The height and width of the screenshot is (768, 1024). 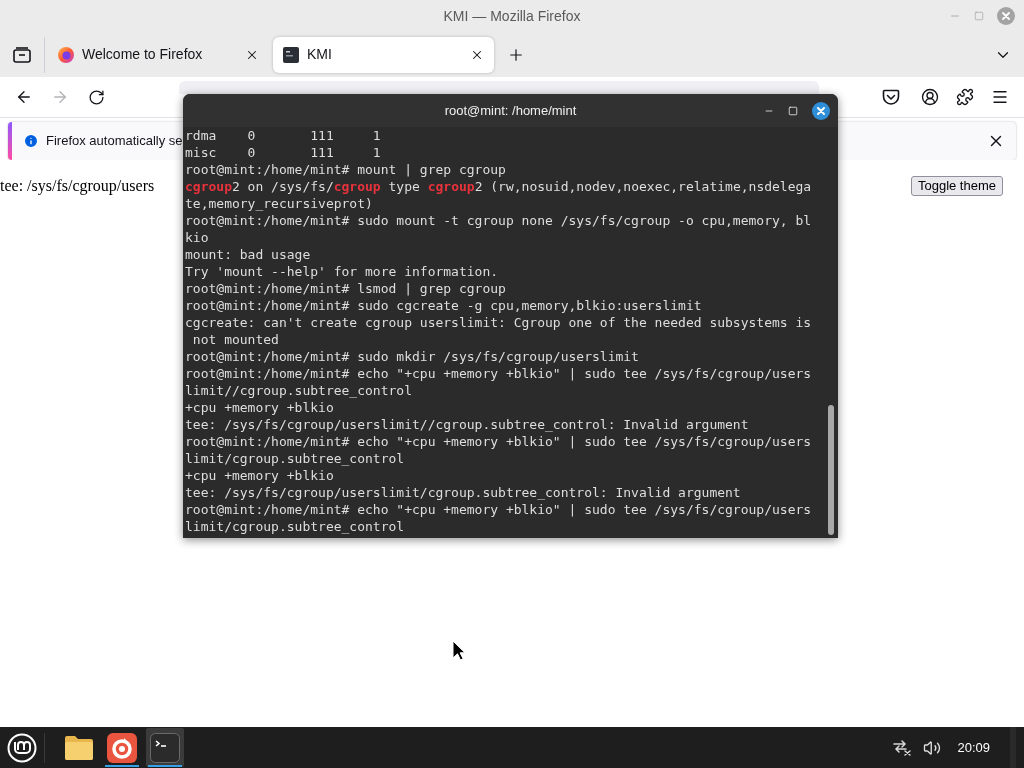 What do you see at coordinates (346, 169) in the screenshot?
I see `terminal-line: root@mint:/home/mint# mount | grep cgroup` at bounding box center [346, 169].